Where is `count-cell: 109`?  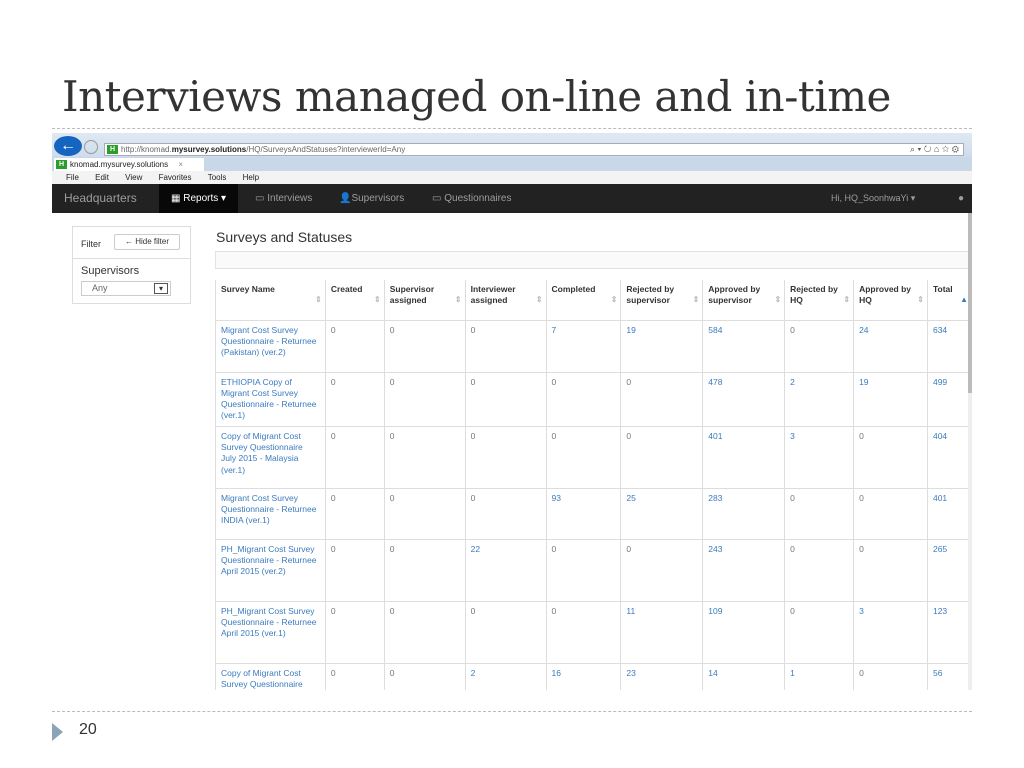 count-cell: 109 is located at coordinates (744, 632).